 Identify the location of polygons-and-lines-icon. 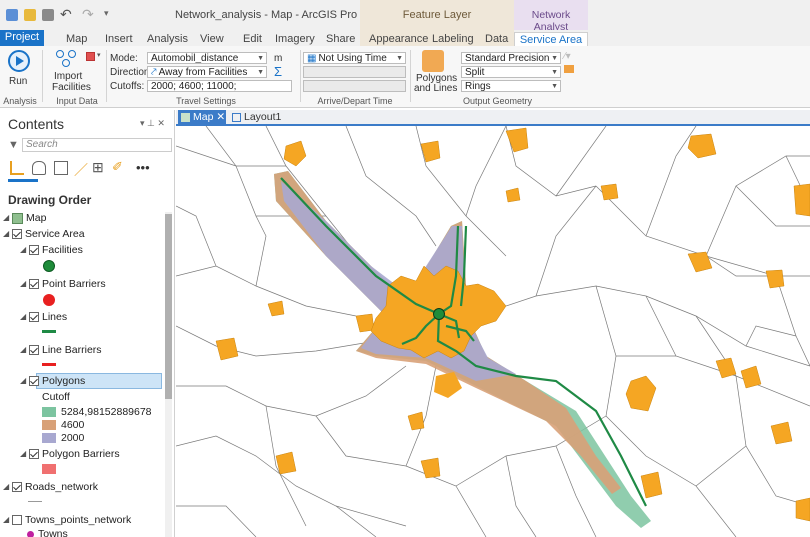
(433, 61).